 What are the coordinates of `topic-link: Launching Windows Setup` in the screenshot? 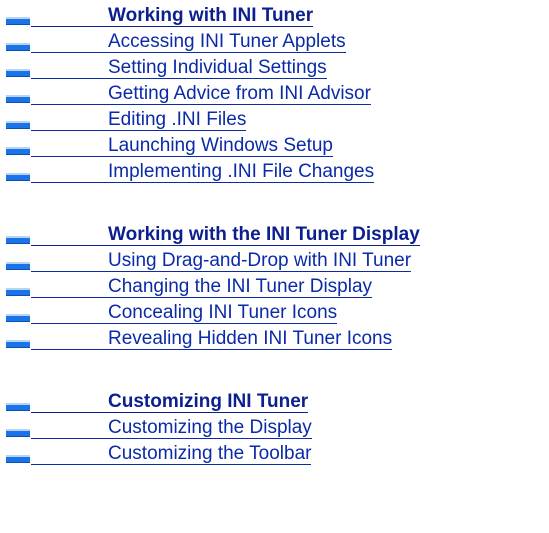 It's located at (182, 146).